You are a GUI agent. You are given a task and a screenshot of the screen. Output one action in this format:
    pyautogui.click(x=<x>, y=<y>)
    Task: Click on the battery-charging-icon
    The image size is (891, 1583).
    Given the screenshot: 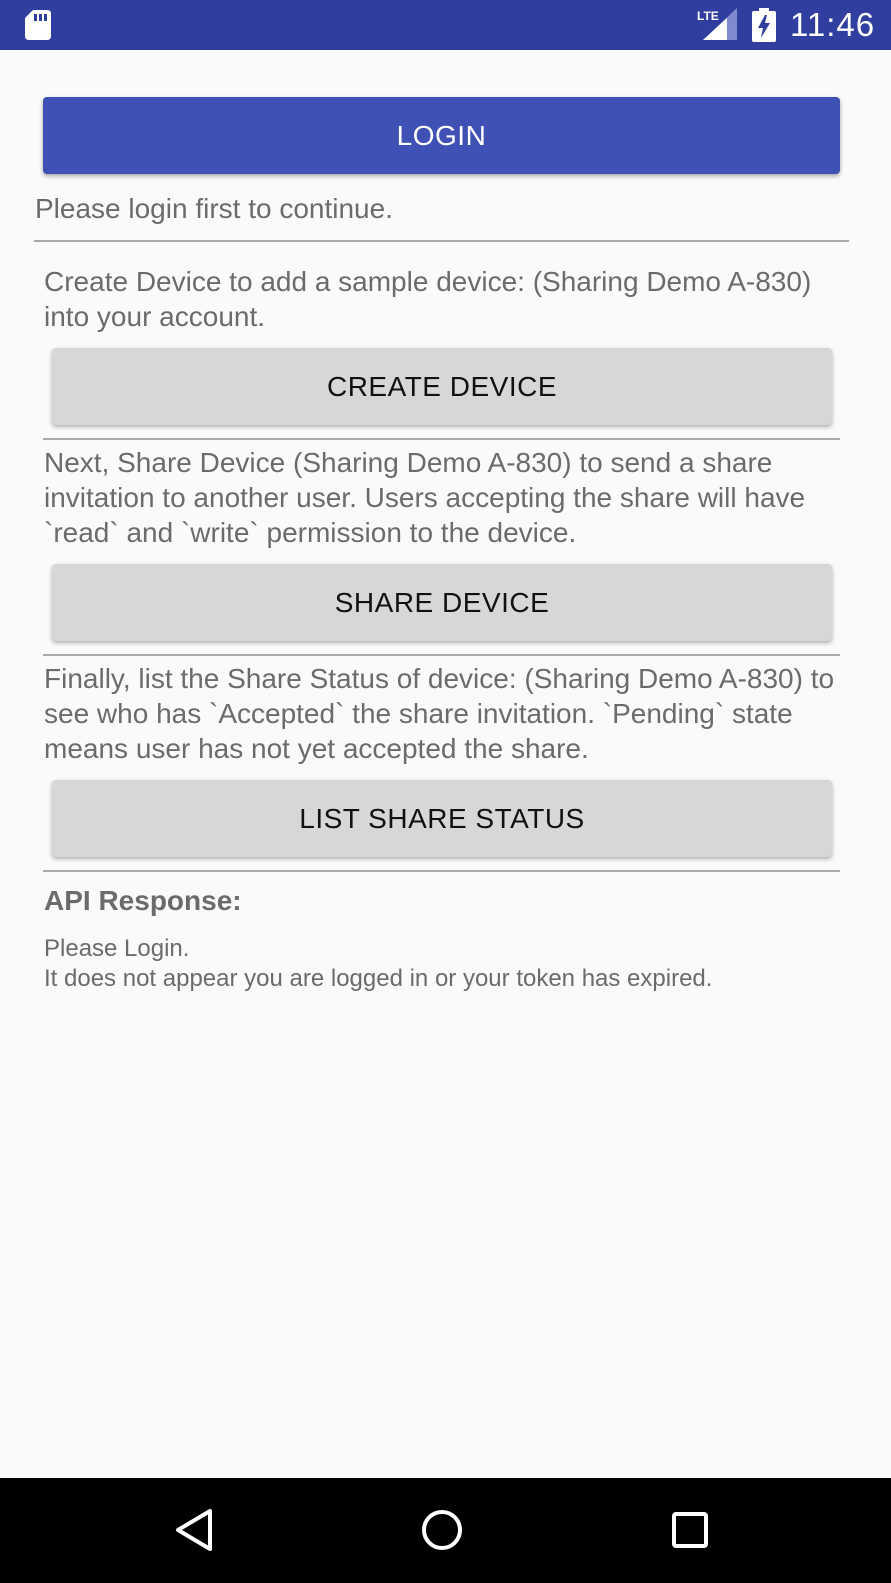 What is the action you would take?
    pyautogui.click(x=764, y=25)
    